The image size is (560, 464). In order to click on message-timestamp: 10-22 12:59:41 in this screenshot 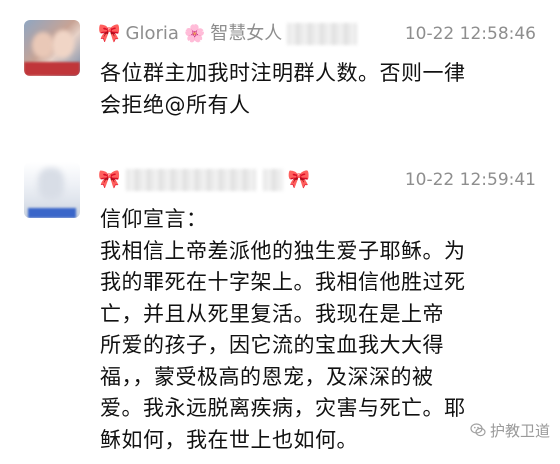, I will do `click(470, 180)`.